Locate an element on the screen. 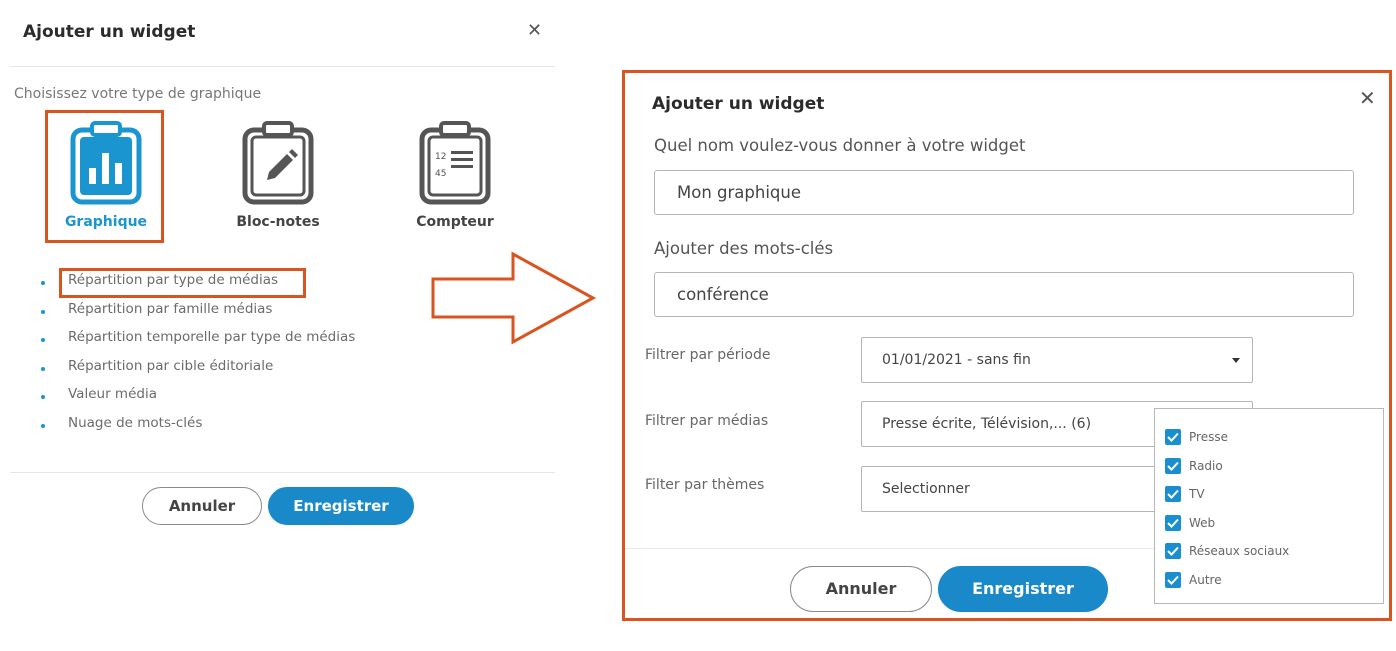 The height and width of the screenshot is (651, 1396). chart-option-item: Valeur média is located at coordinates (196, 400).